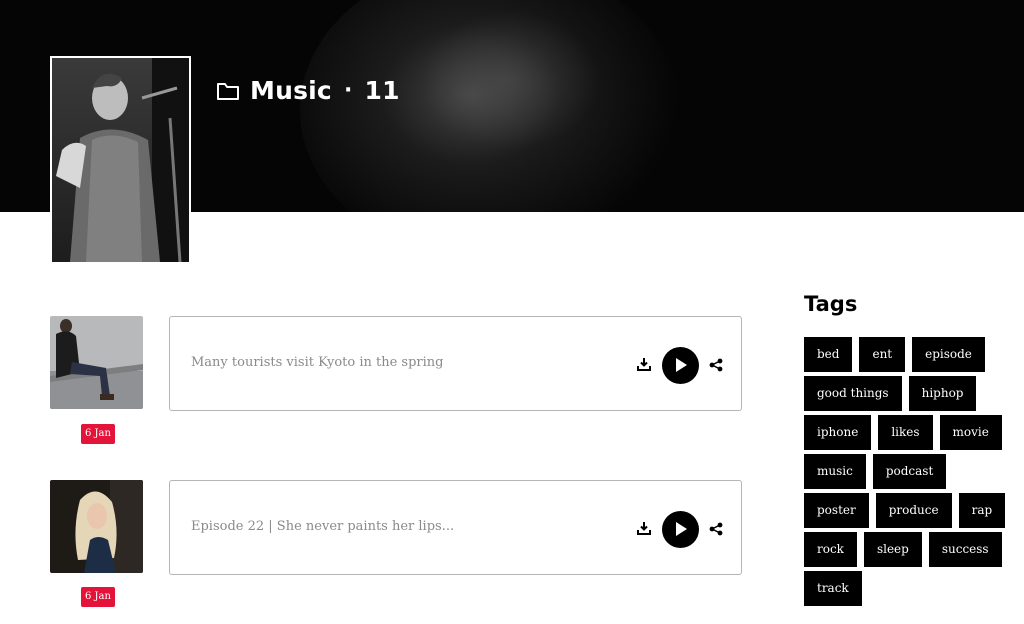  I want to click on tag-link: iphone, so click(838, 432).